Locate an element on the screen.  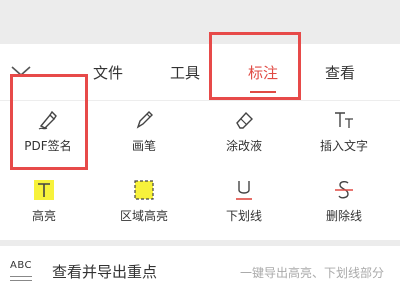
tool-label: 删除线 is located at coordinates (343, 216).